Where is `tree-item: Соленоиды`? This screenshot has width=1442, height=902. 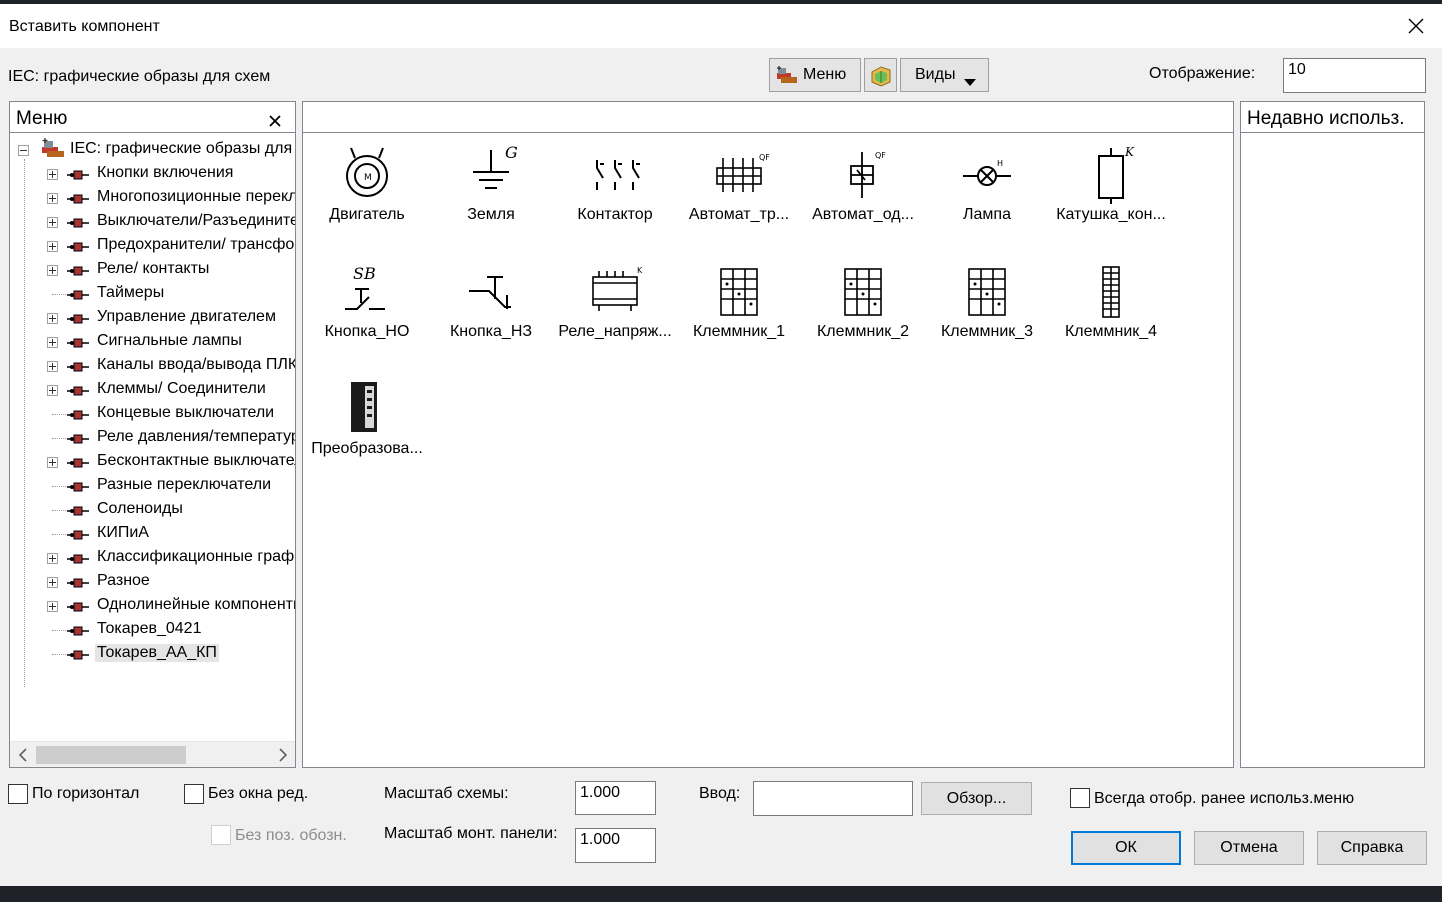 tree-item: Соленоиды is located at coordinates (152, 510).